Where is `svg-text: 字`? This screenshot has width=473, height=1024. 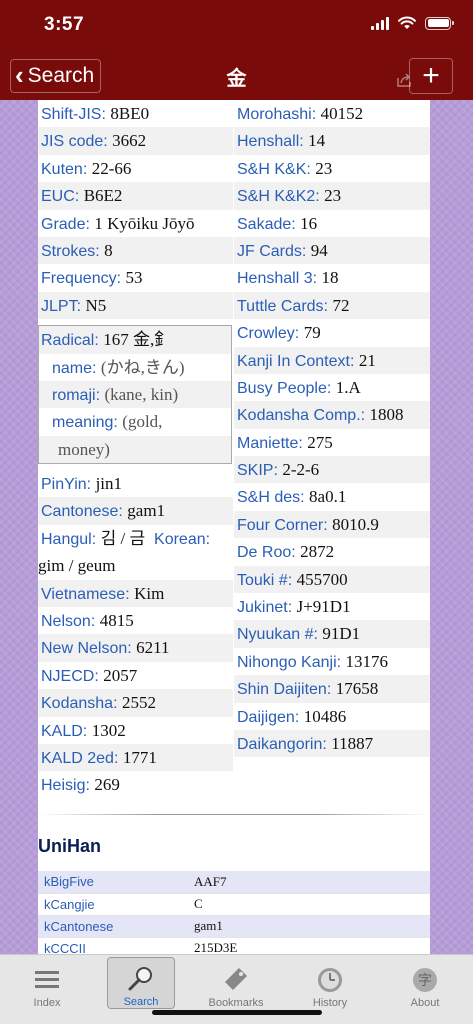 svg-text: 字 is located at coordinates (425, 981).